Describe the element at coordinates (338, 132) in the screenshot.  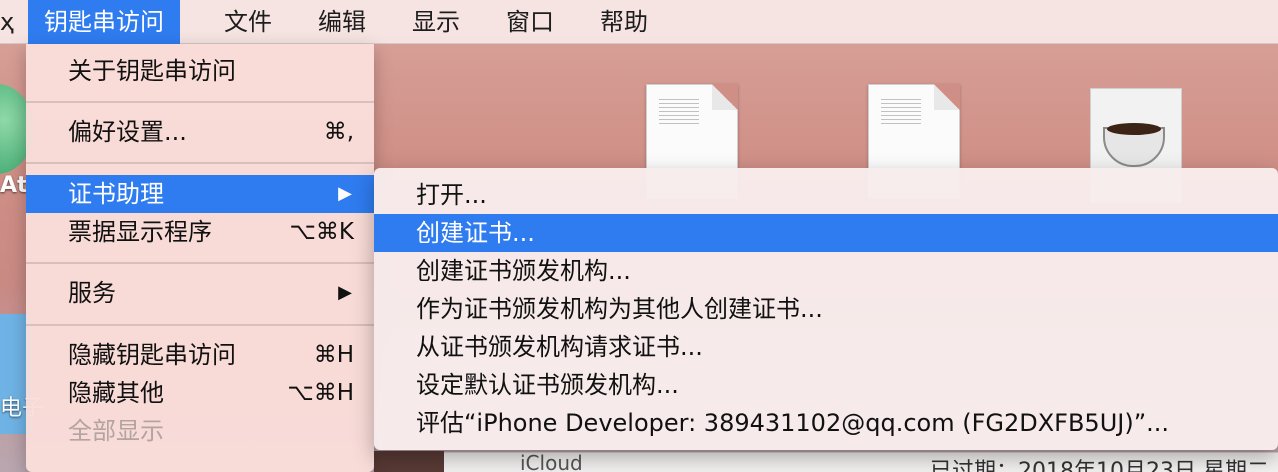
I see `shortcut-label: ⌘,` at that location.